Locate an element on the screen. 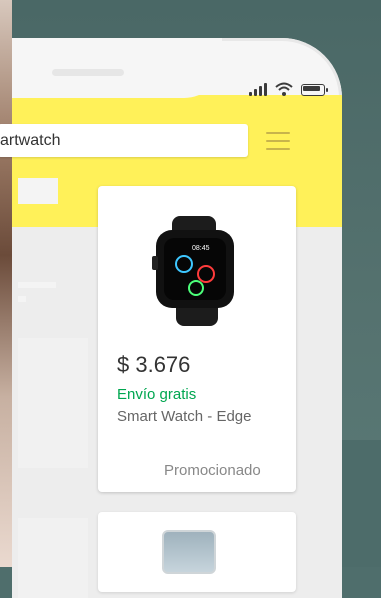 The image size is (381, 598). wifi-icon is located at coordinates (284, 89).